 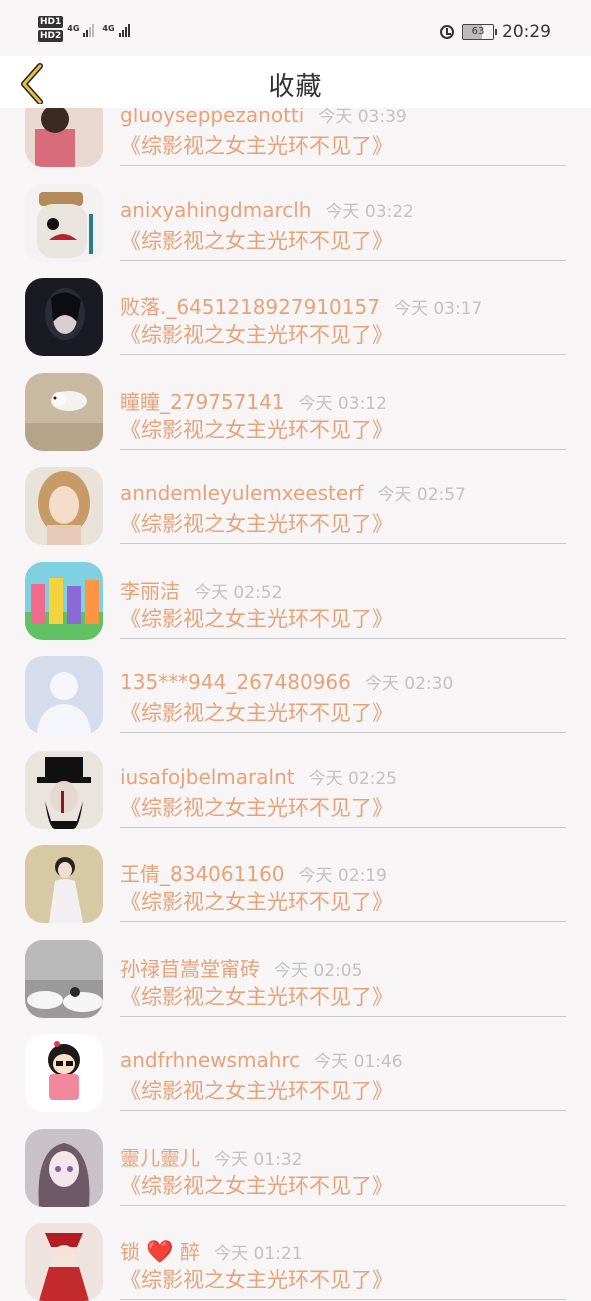 What do you see at coordinates (250, 307) in the screenshot?
I see `user-name: 败落._6451218927910157` at bounding box center [250, 307].